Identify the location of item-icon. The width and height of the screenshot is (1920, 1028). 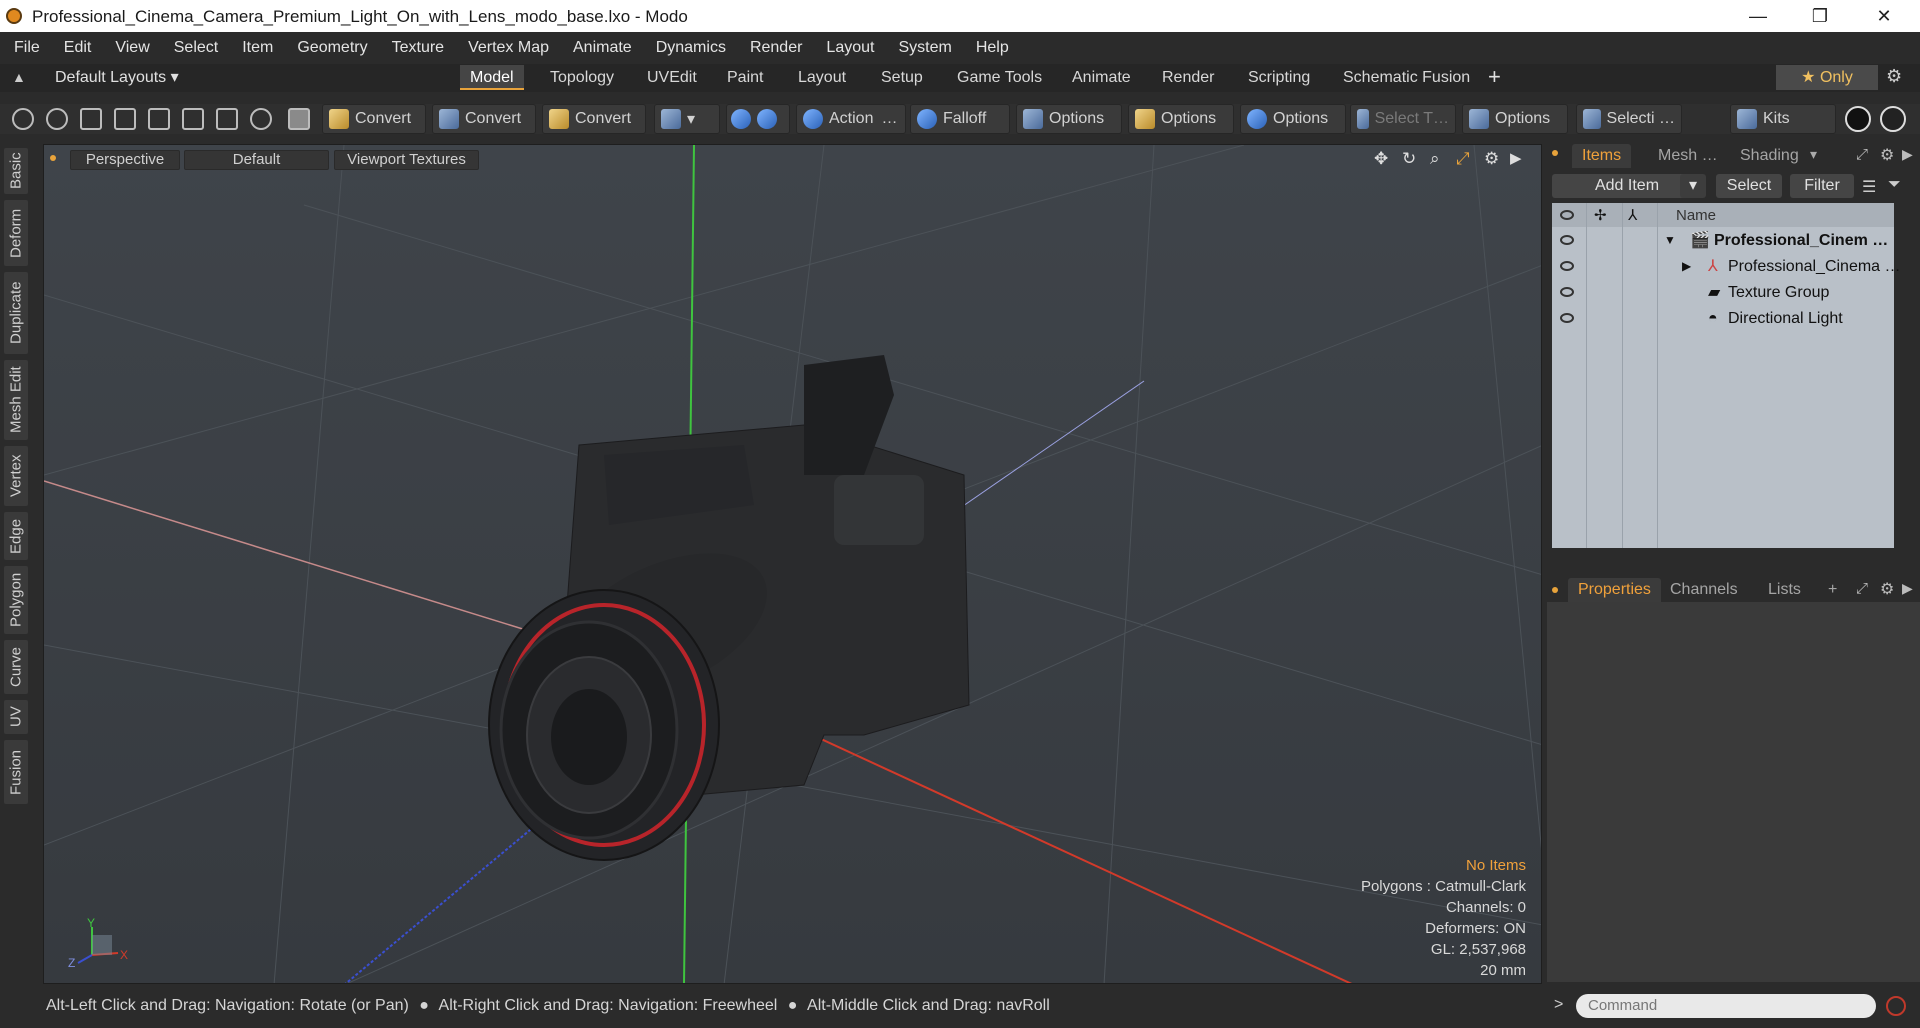
(193, 119).